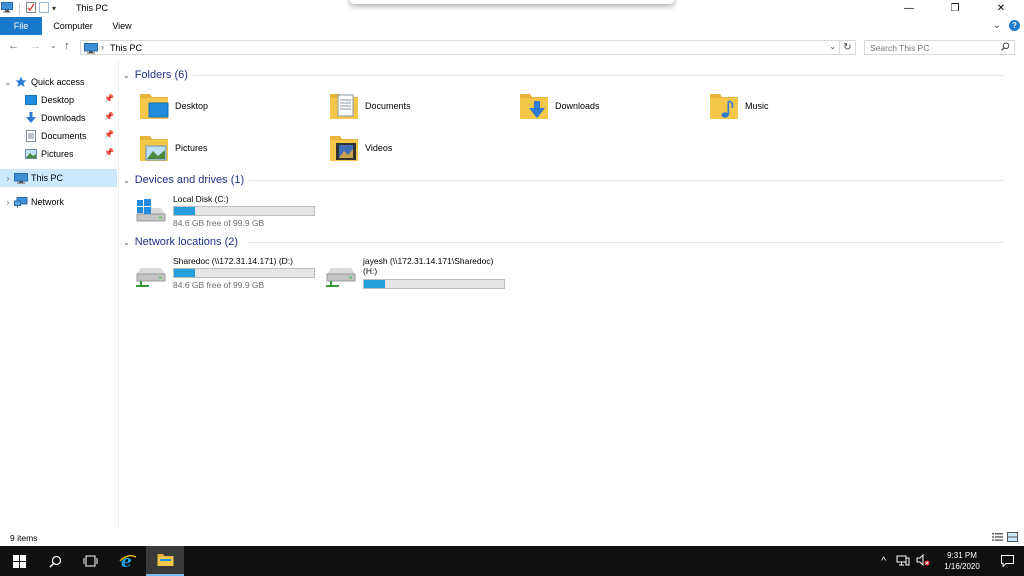  Describe the element at coordinates (235, 213) in the screenshot. I see `drive-local-disk-c: Local Disk (C:) 84.6 GB free of 99.9 GB` at that location.